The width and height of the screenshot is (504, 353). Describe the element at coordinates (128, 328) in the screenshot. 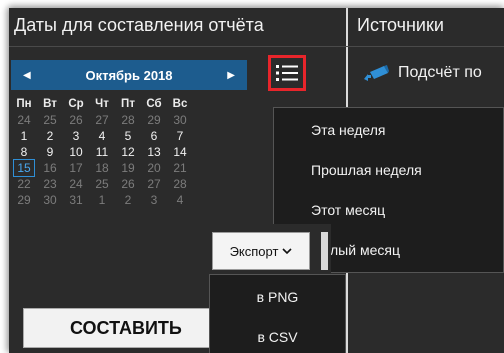

I see `build-report-button: СОСТАВИТЬ` at that location.